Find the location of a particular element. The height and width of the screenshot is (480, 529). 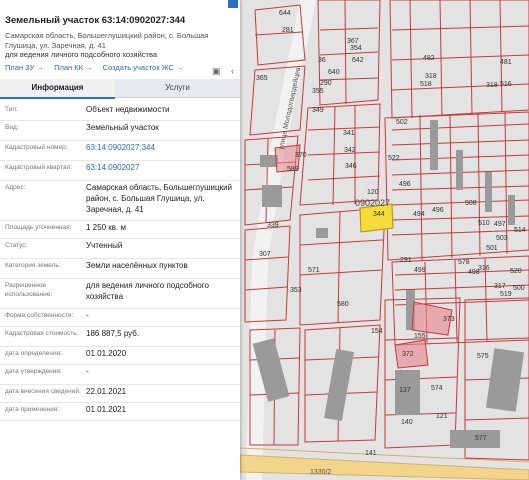

info-value: 22.01.2021 is located at coordinates (106, 391).